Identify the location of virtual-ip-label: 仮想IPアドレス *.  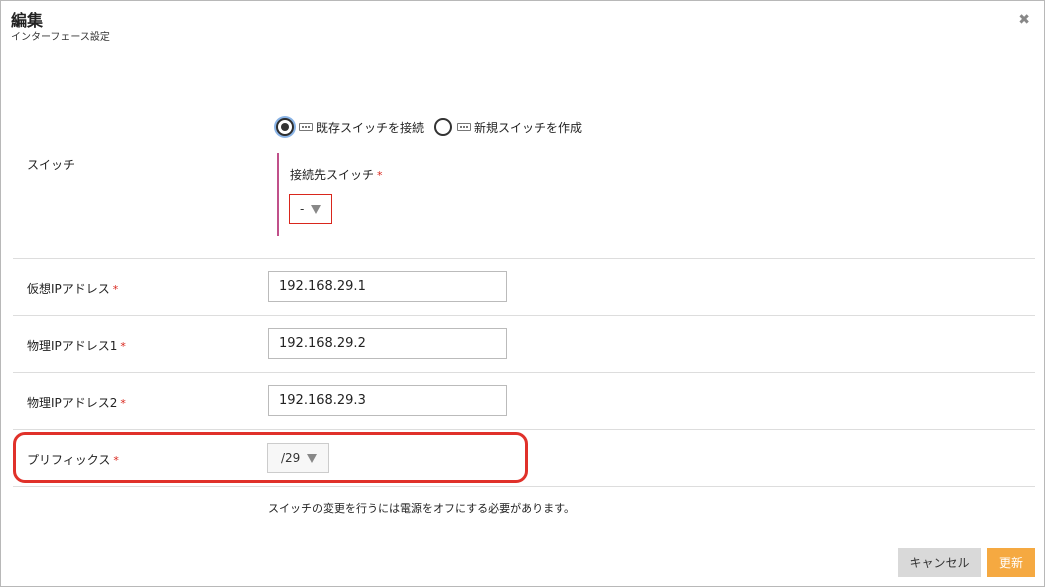
(72, 288).